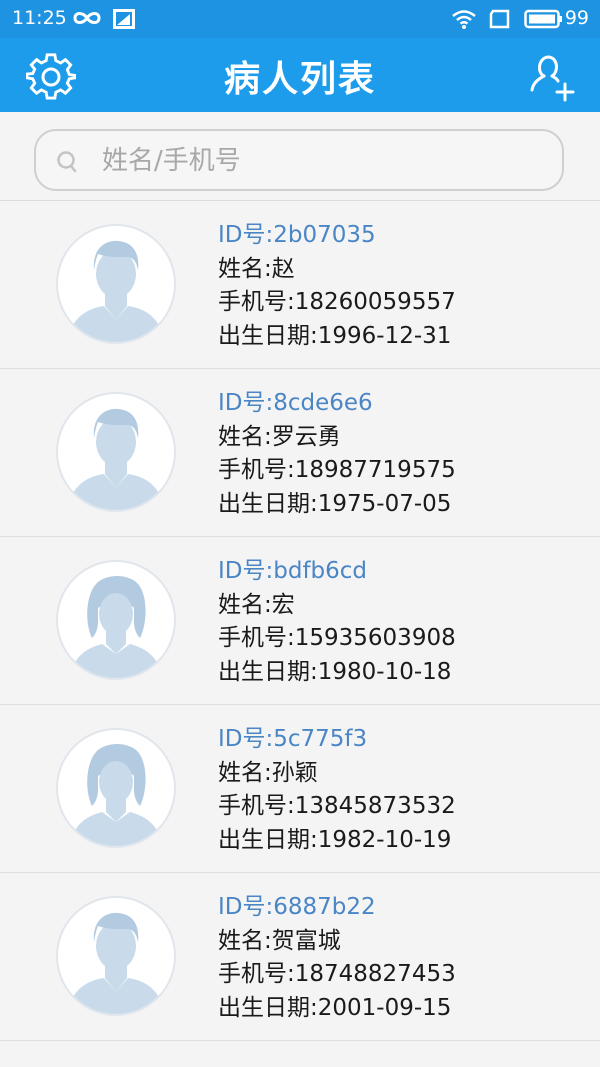 The height and width of the screenshot is (1067, 600). Describe the element at coordinates (337, 806) in the screenshot. I see `patient-phone: 手机号:13845873532` at that location.